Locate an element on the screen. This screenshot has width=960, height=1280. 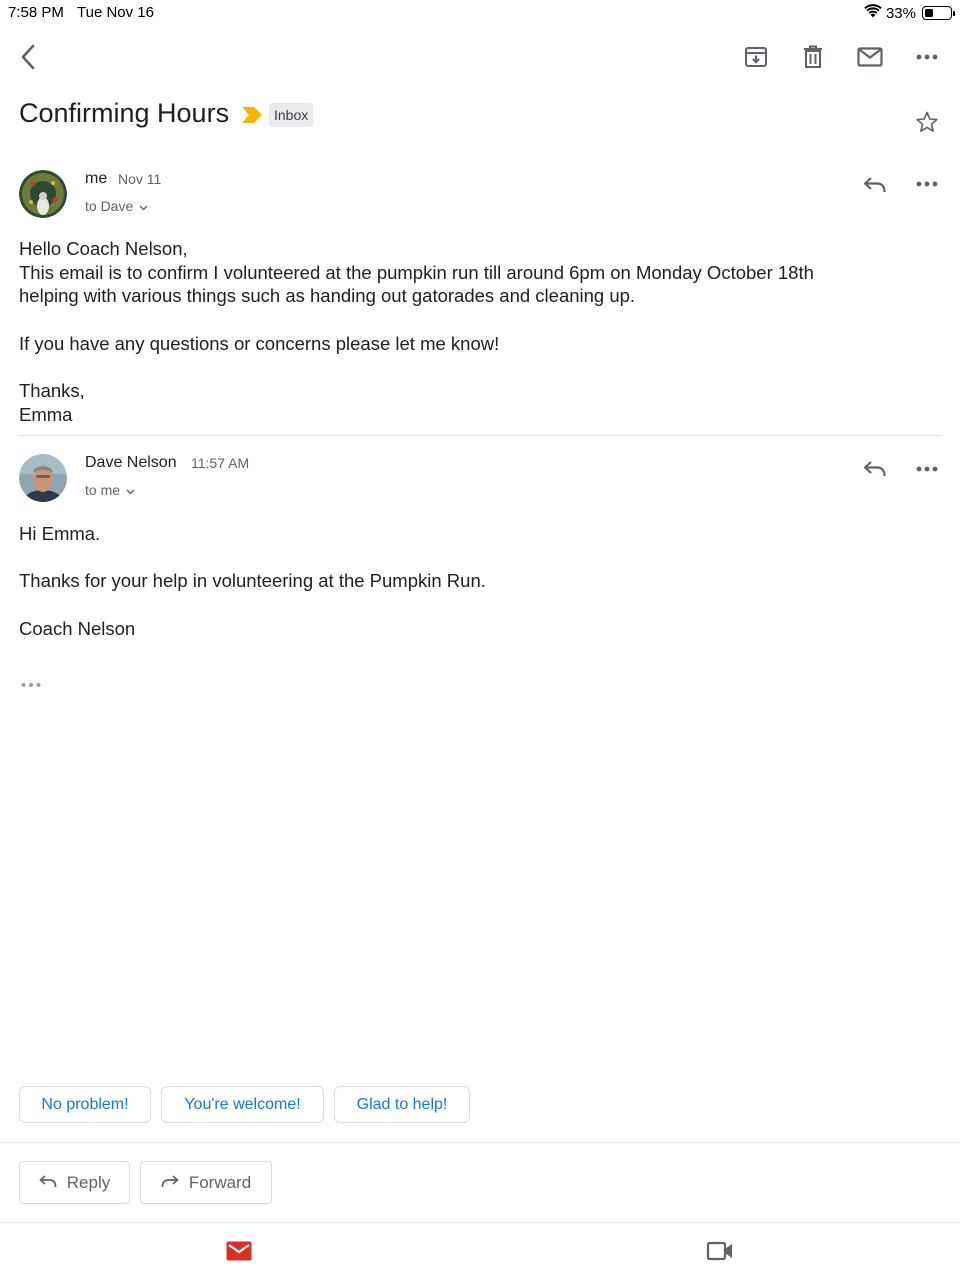
archive-icon is located at coordinates (756, 57).